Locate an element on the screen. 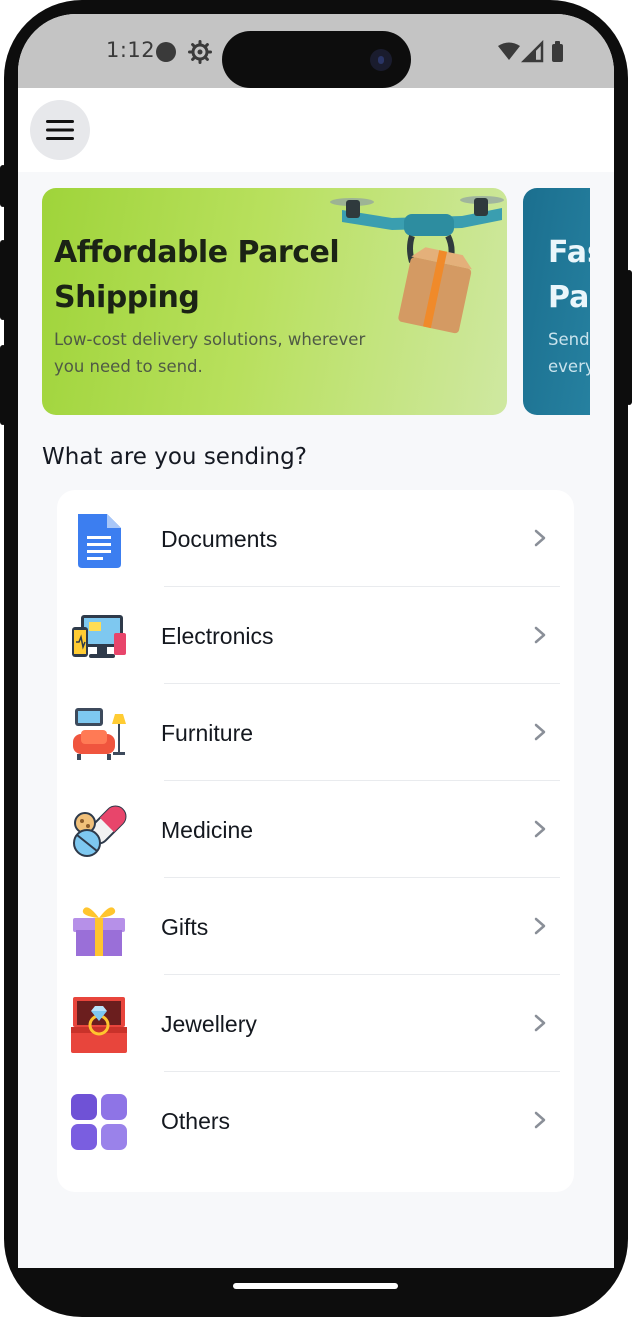 The width and height of the screenshot is (632, 1317). banner2-title-line2: Par is located at coordinates (569, 297).